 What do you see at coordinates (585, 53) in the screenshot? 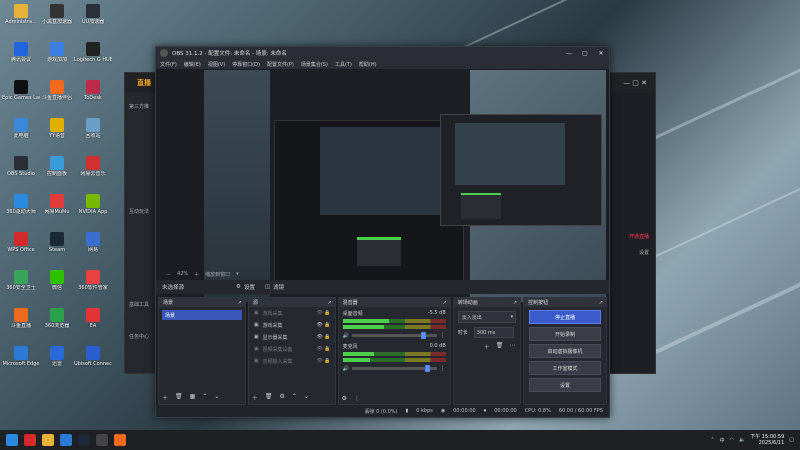
I see `maximize-icon: ▢` at bounding box center [585, 53].